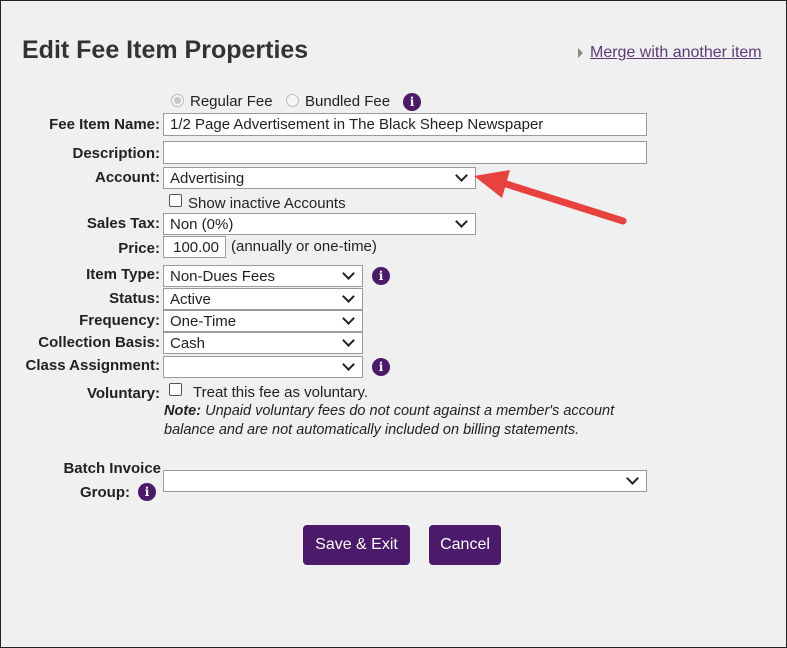 This screenshot has width=787, height=648. I want to click on description-input, so click(405, 152).